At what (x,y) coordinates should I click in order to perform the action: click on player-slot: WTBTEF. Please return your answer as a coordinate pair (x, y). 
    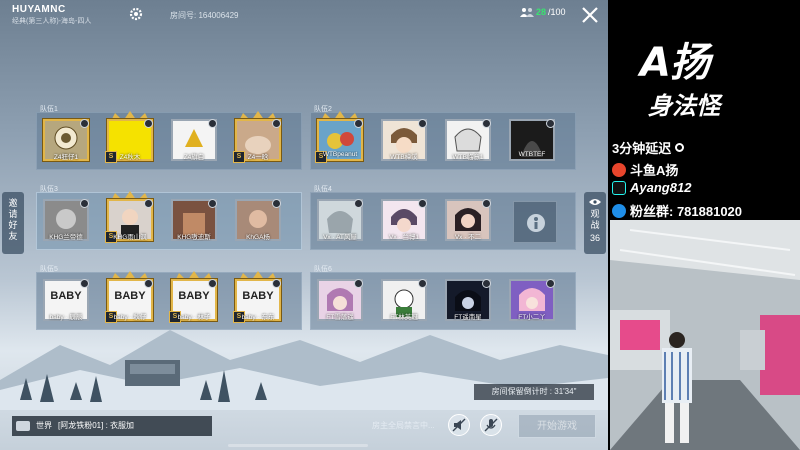
    Looking at the image, I should click on (532, 142).